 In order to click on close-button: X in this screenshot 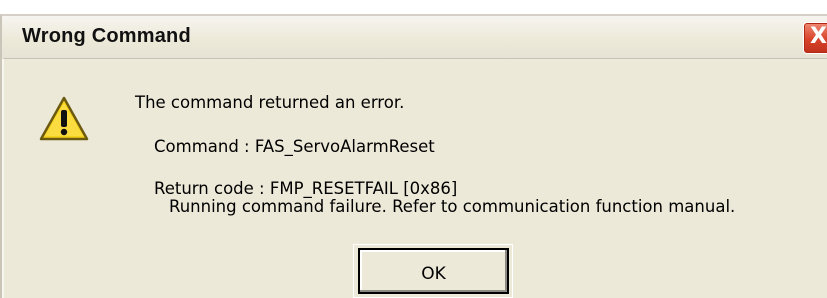, I will do `click(815, 38)`.